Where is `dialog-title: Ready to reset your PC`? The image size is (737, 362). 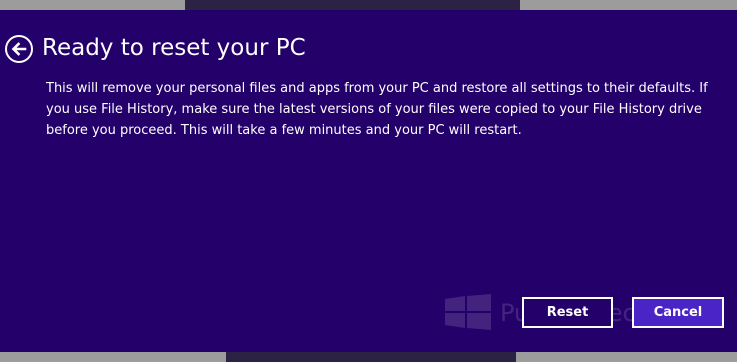 dialog-title: Ready to reset your PC is located at coordinates (174, 48).